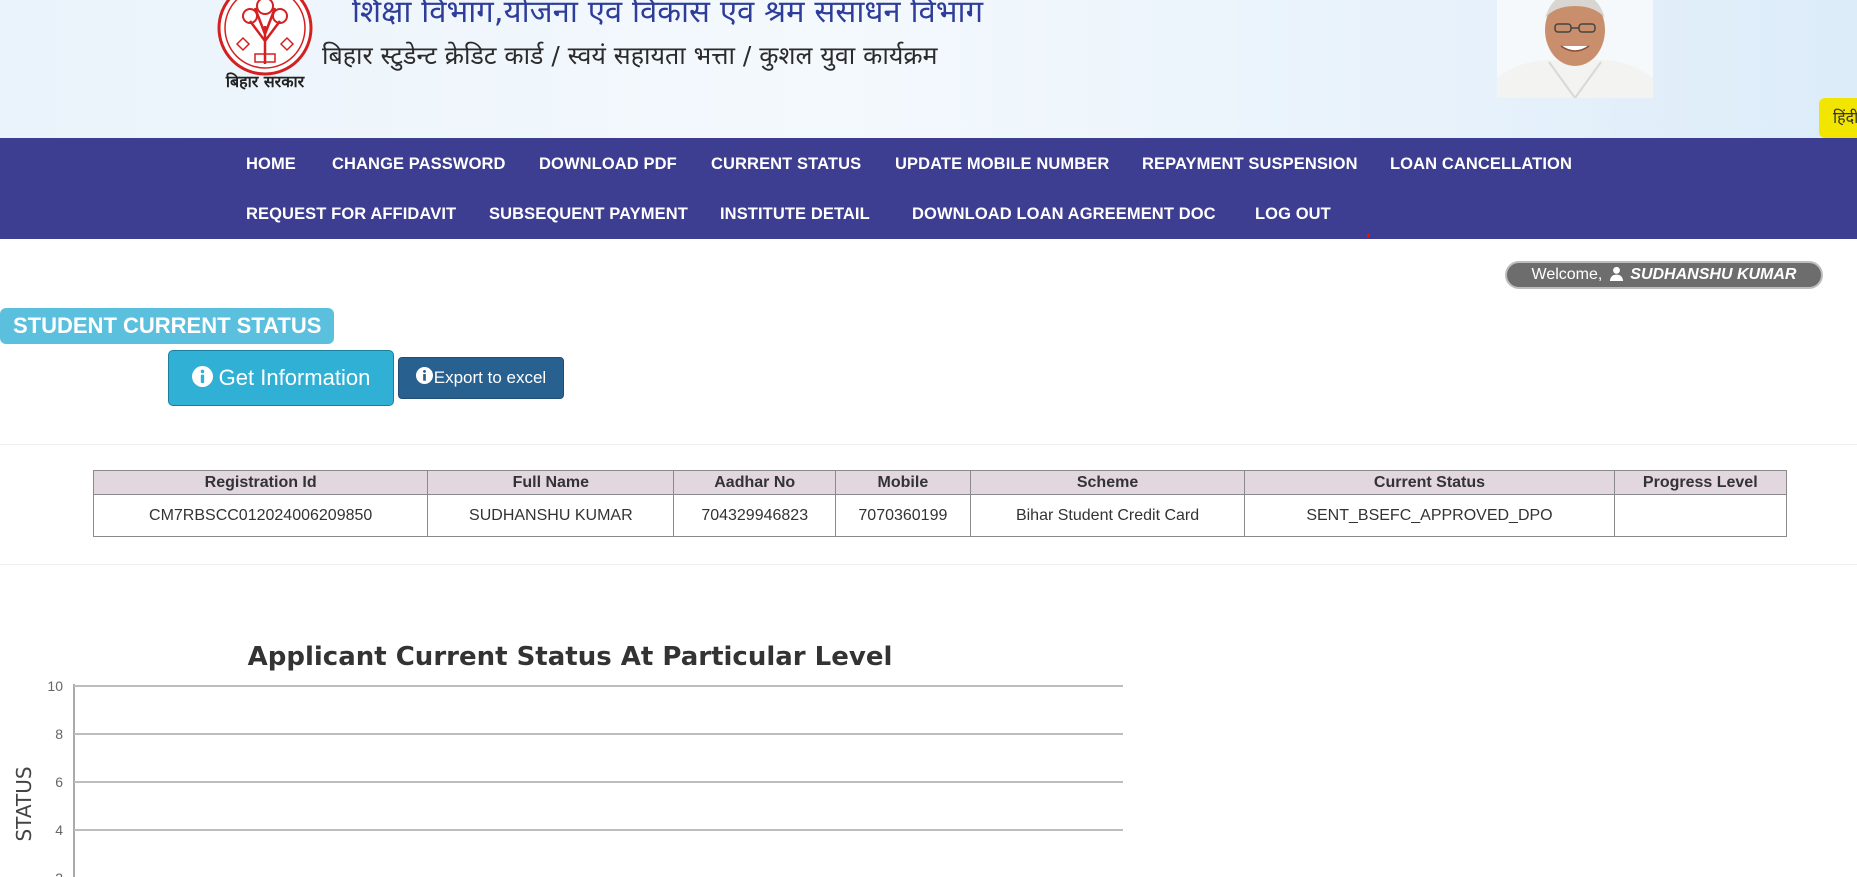 Image resolution: width=1857 pixels, height=877 pixels. I want to click on welcome-user-name: SUDHANSHU KUMAR, so click(1713, 274).